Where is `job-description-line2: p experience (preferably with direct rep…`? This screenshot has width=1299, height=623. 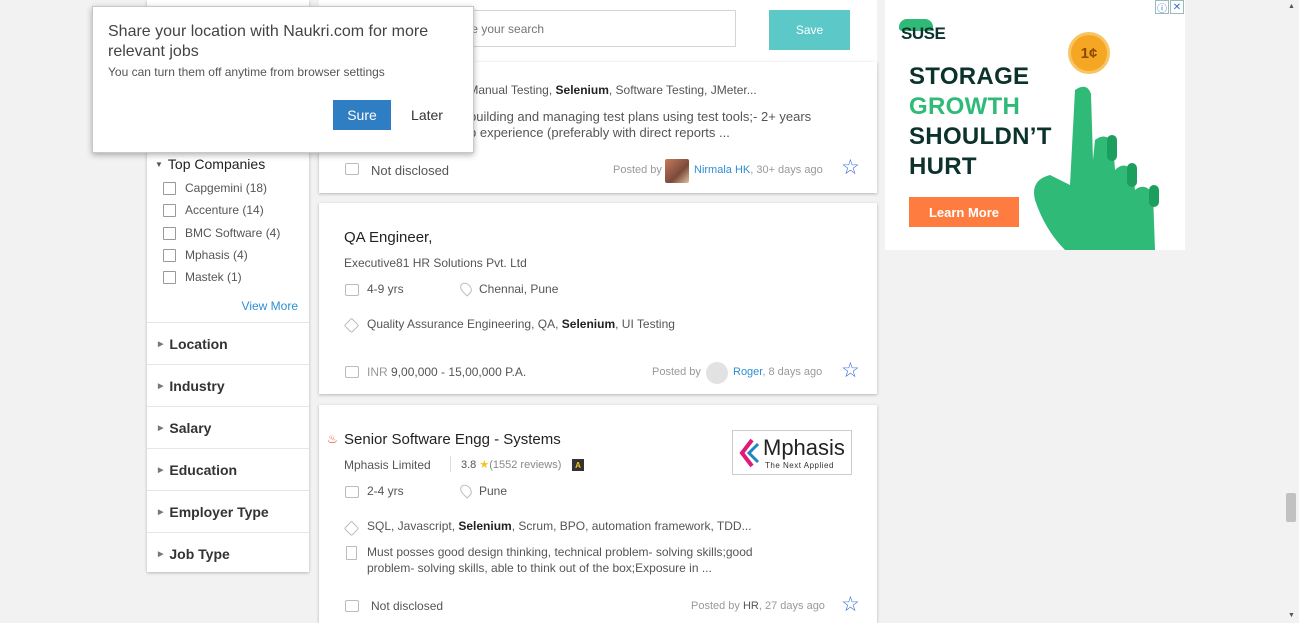
job-description-line2: p experience (preferably with direct rep… is located at coordinates (599, 132).